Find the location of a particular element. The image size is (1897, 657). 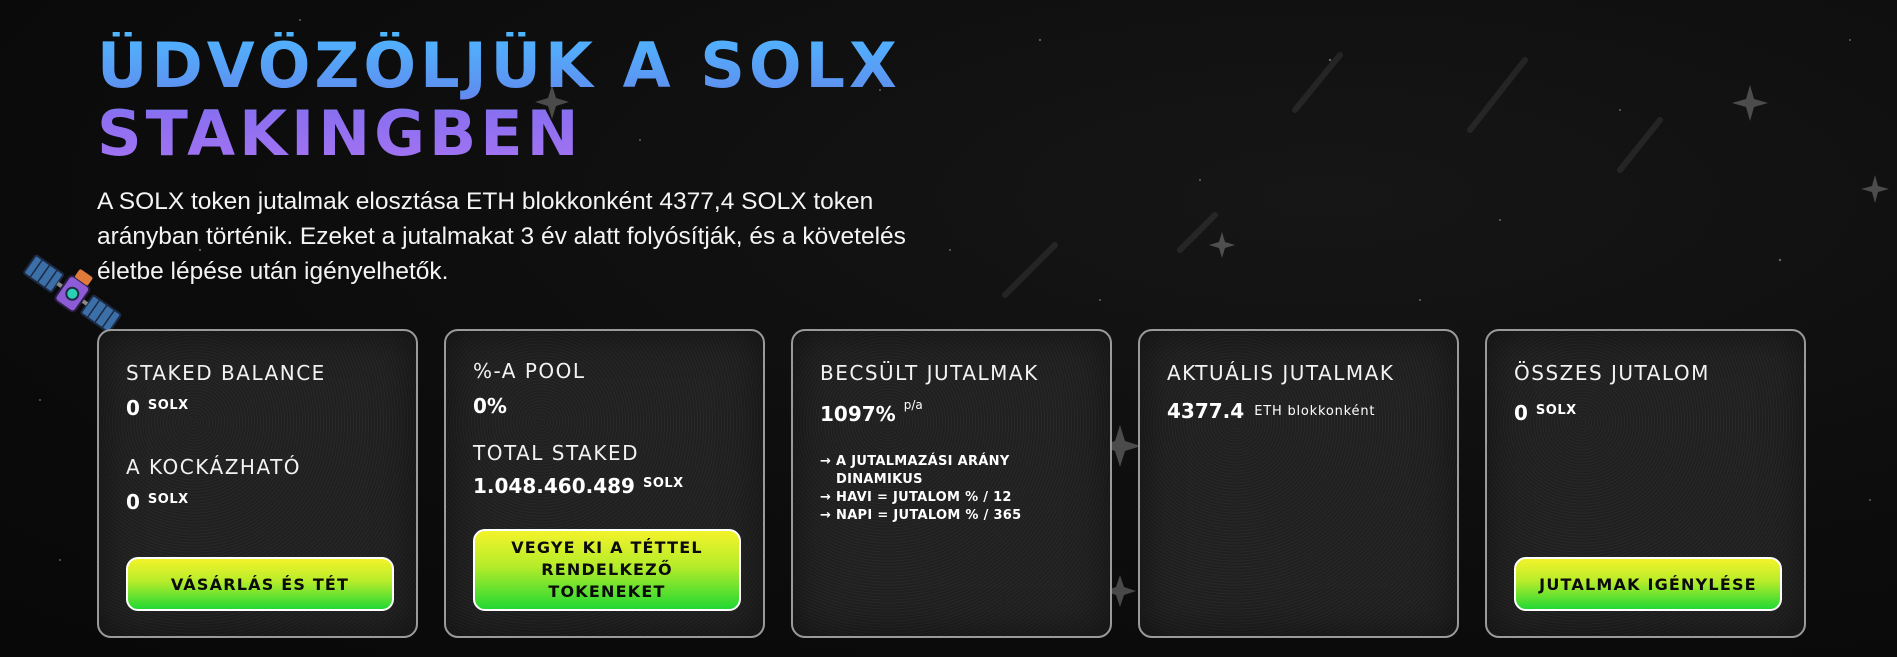

current-rewards-amount: 4377.4 is located at coordinates (1206, 411).